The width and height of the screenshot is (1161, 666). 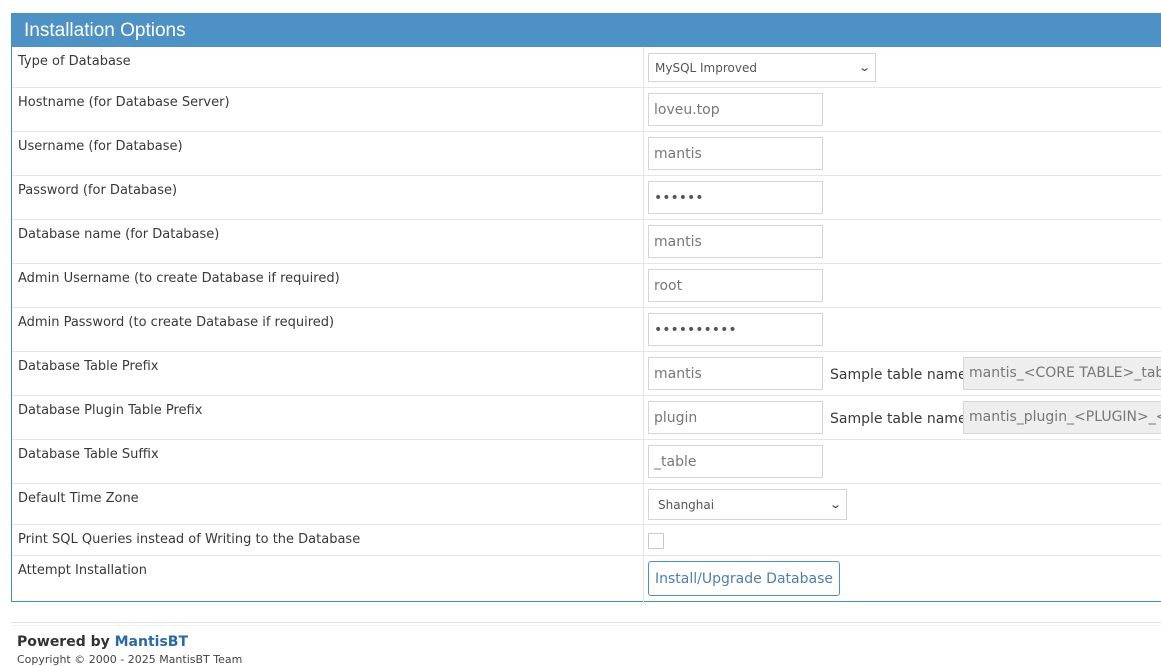 I want to click on table-prefix-label: Database Table Prefix, so click(x=88, y=366).